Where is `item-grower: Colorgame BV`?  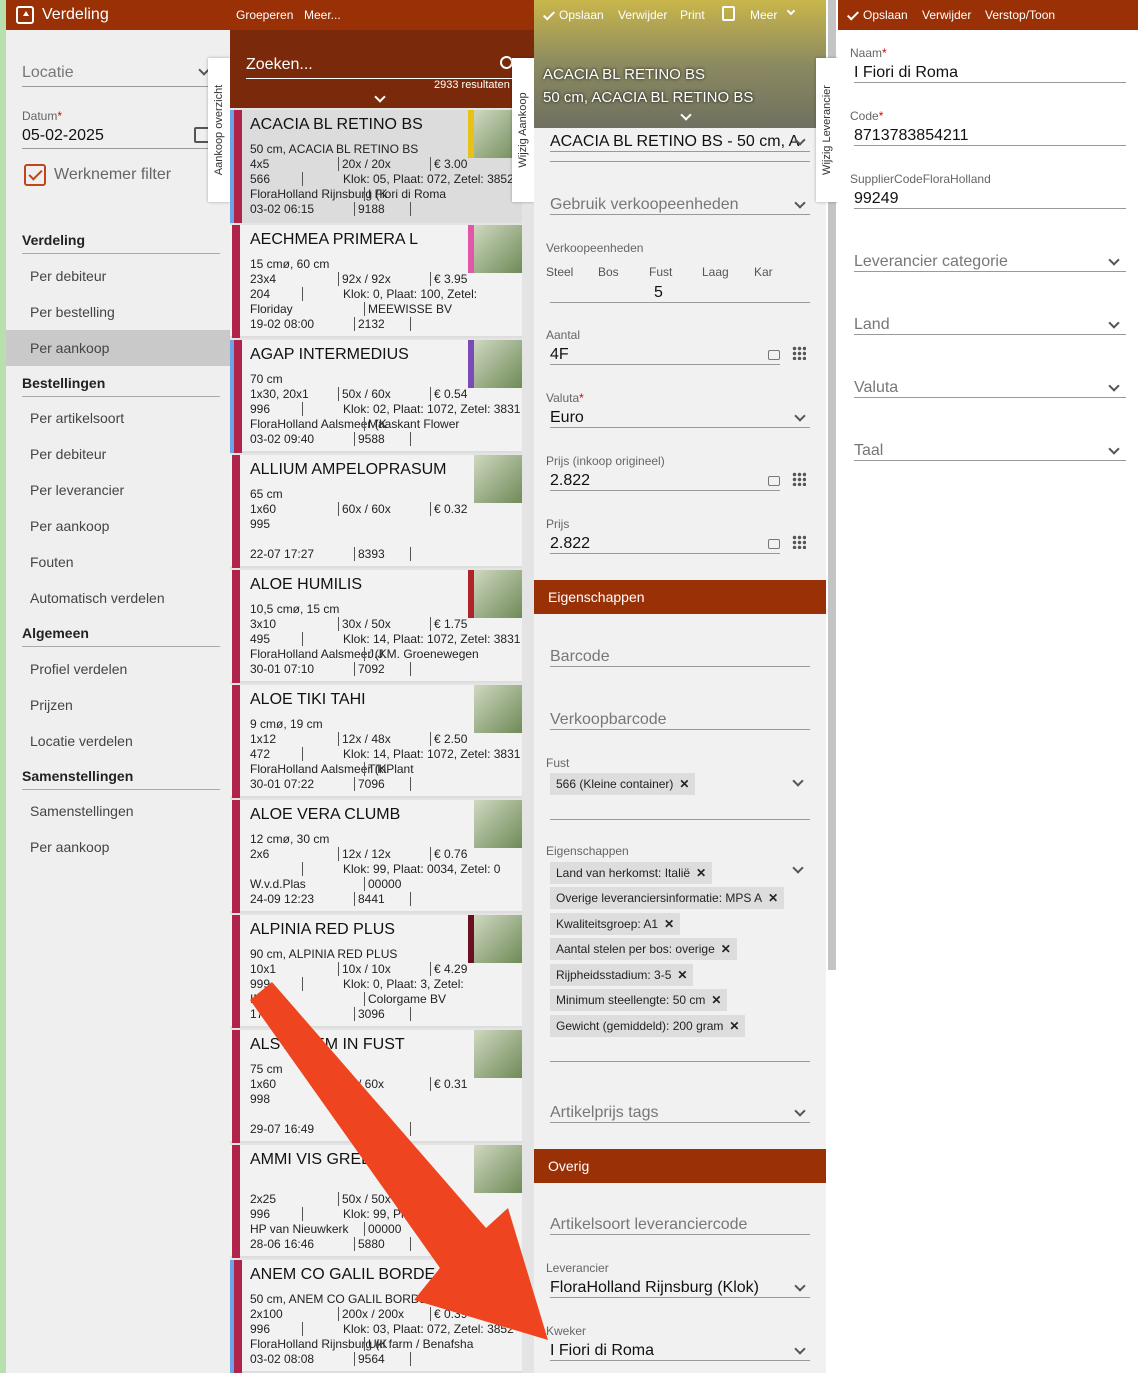
item-grower: Colorgame BV is located at coordinates (405, 999).